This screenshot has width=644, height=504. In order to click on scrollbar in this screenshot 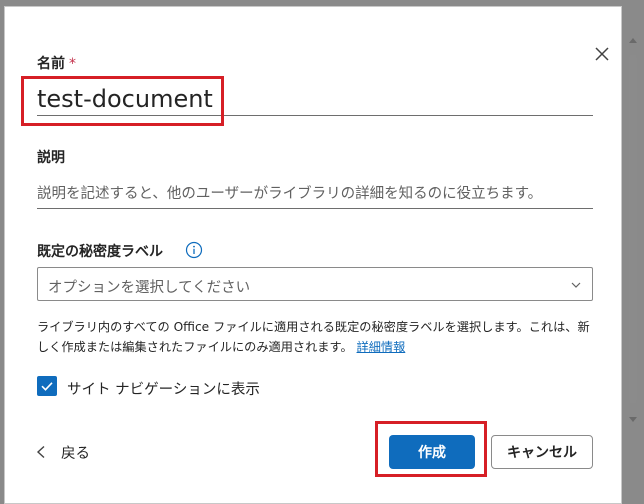, I will do `click(633, 229)`.